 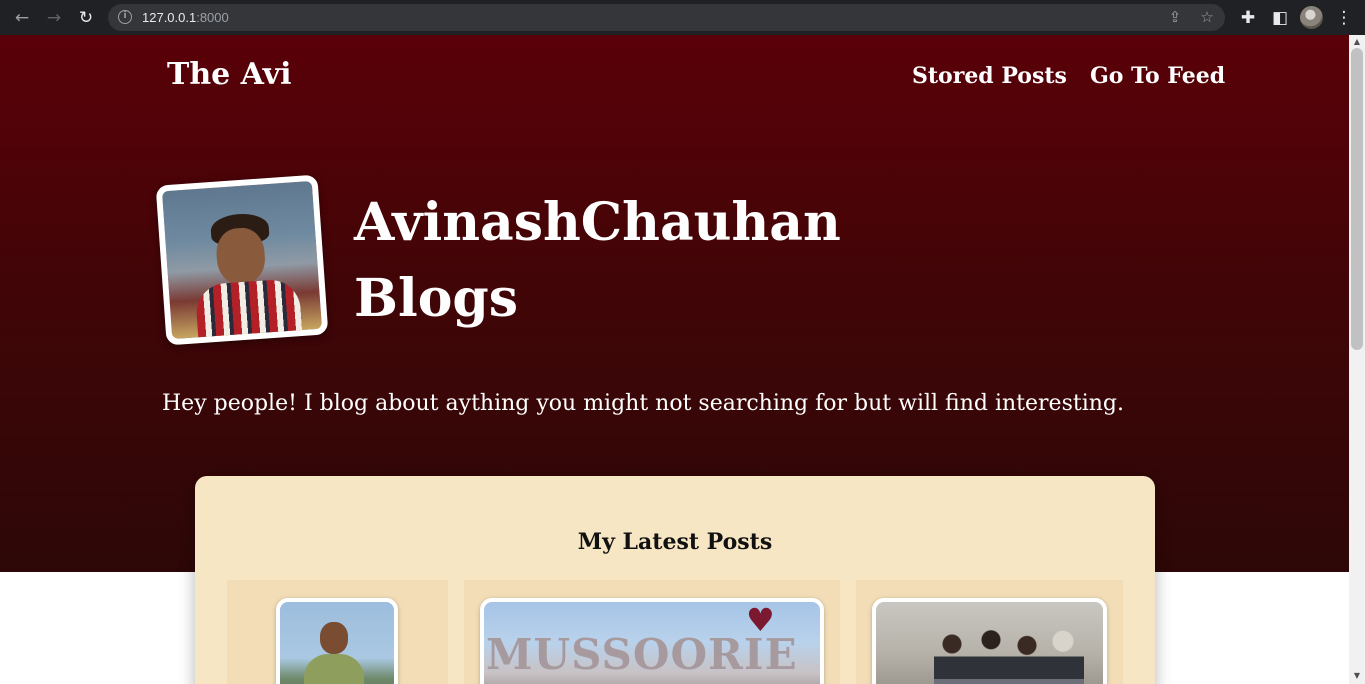 What do you see at coordinates (989, 76) in the screenshot?
I see `nav-stored-posts: Stored Posts` at bounding box center [989, 76].